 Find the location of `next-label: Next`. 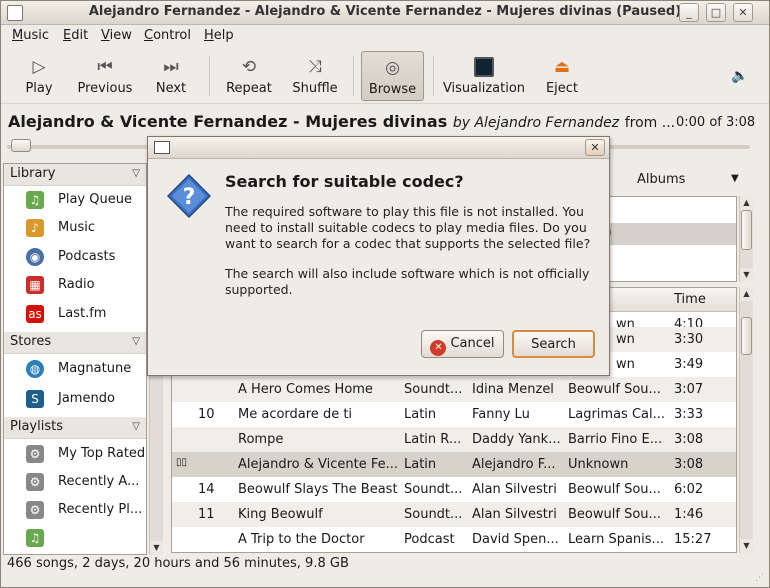

next-label: Next is located at coordinates (171, 88).